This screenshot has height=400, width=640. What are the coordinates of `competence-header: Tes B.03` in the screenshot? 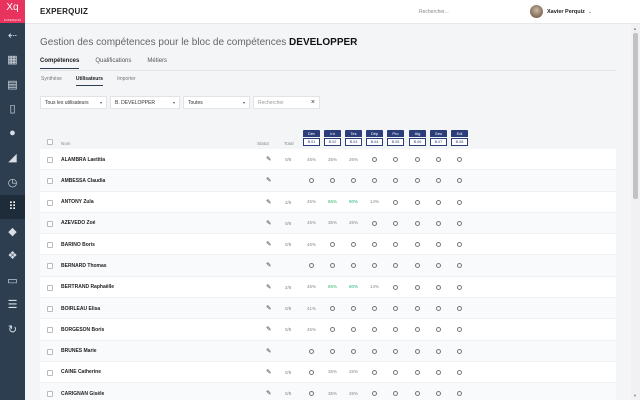 It's located at (353, 138).